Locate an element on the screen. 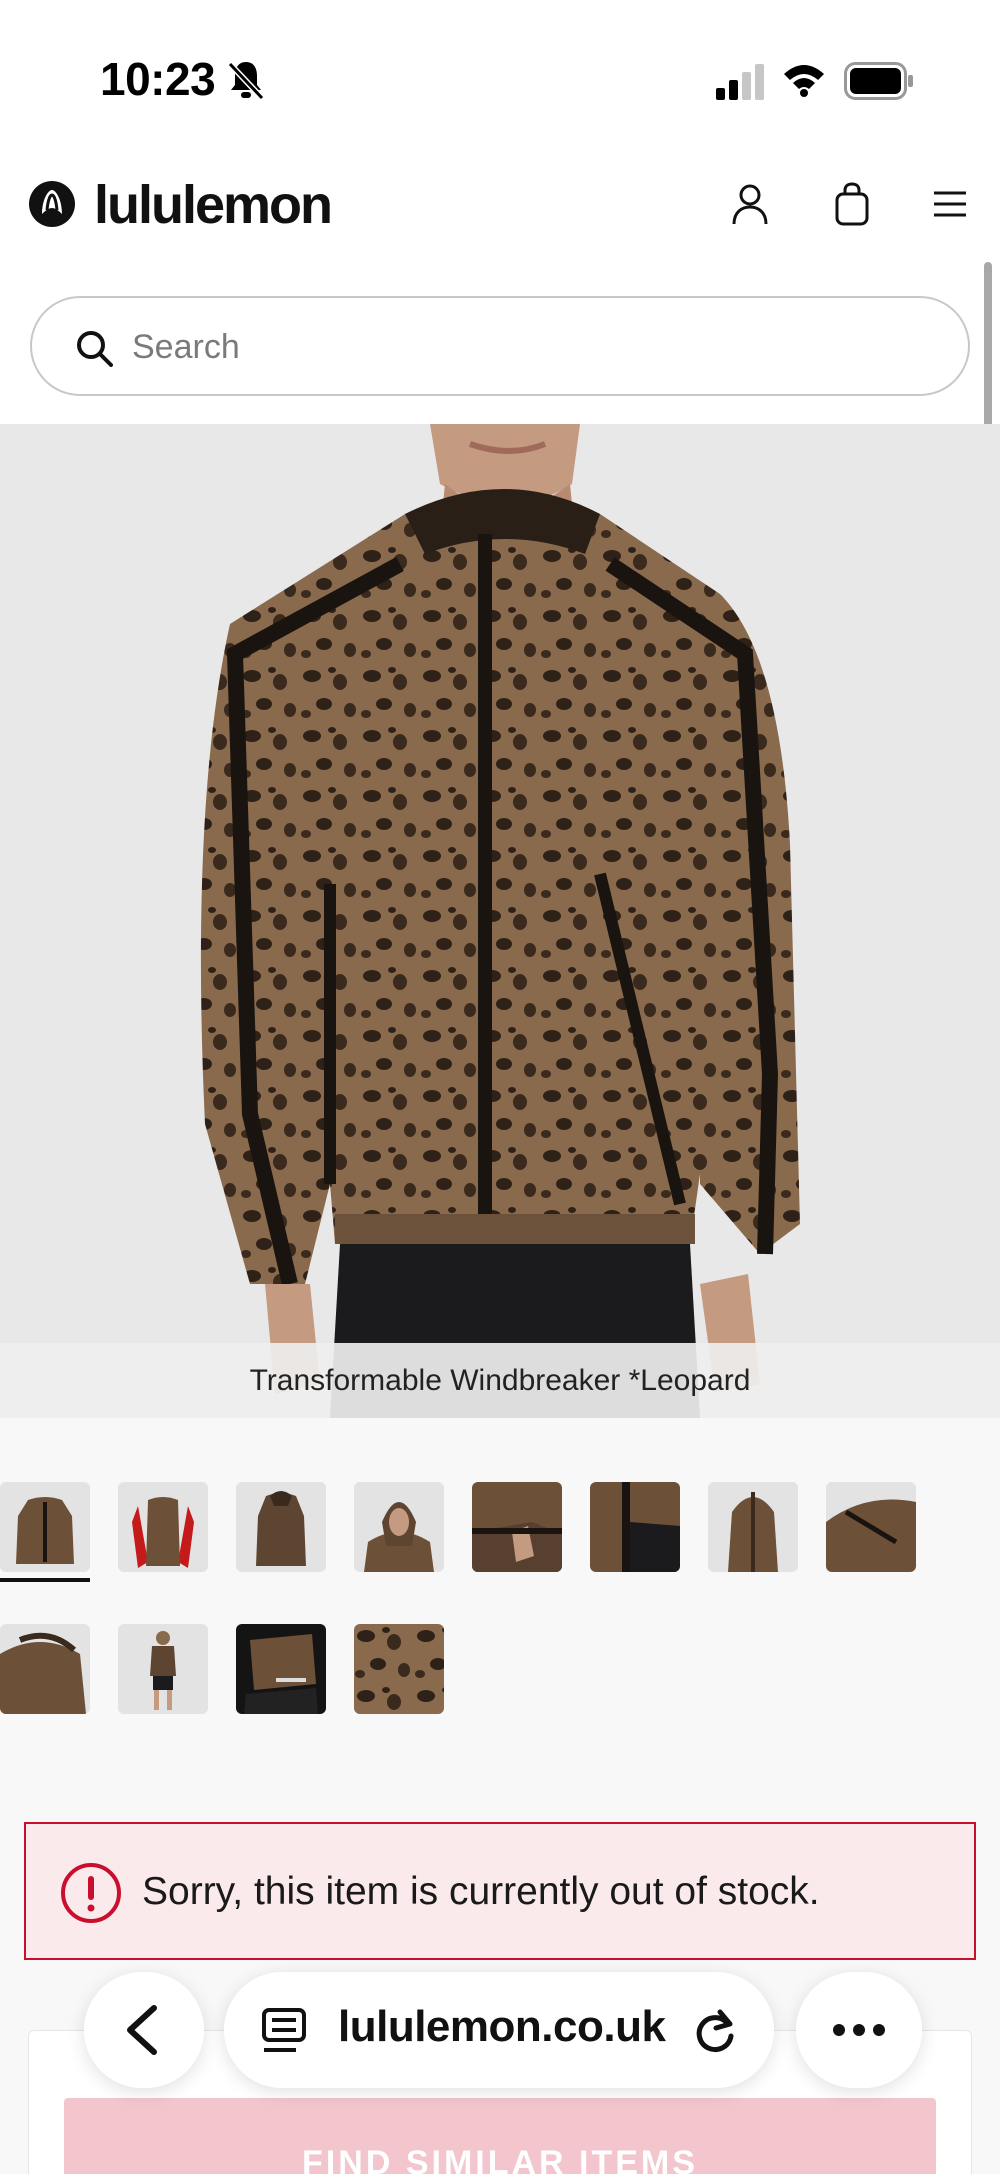  browser-address-bar: lululemon.co.uk is located at coordinates (499, 2030).